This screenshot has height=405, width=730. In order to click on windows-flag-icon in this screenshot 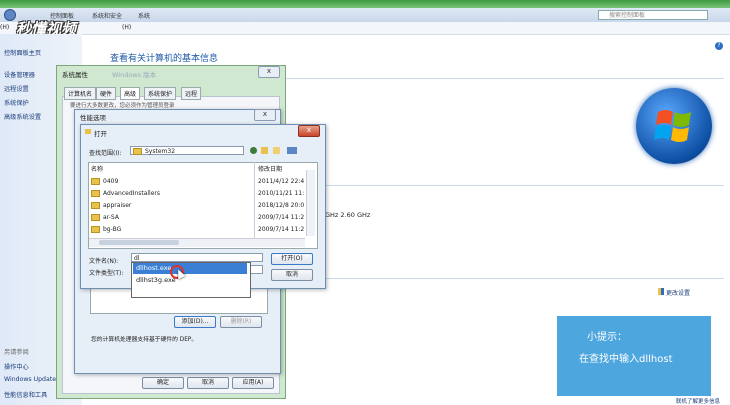, I will do `click(672, 126)`.